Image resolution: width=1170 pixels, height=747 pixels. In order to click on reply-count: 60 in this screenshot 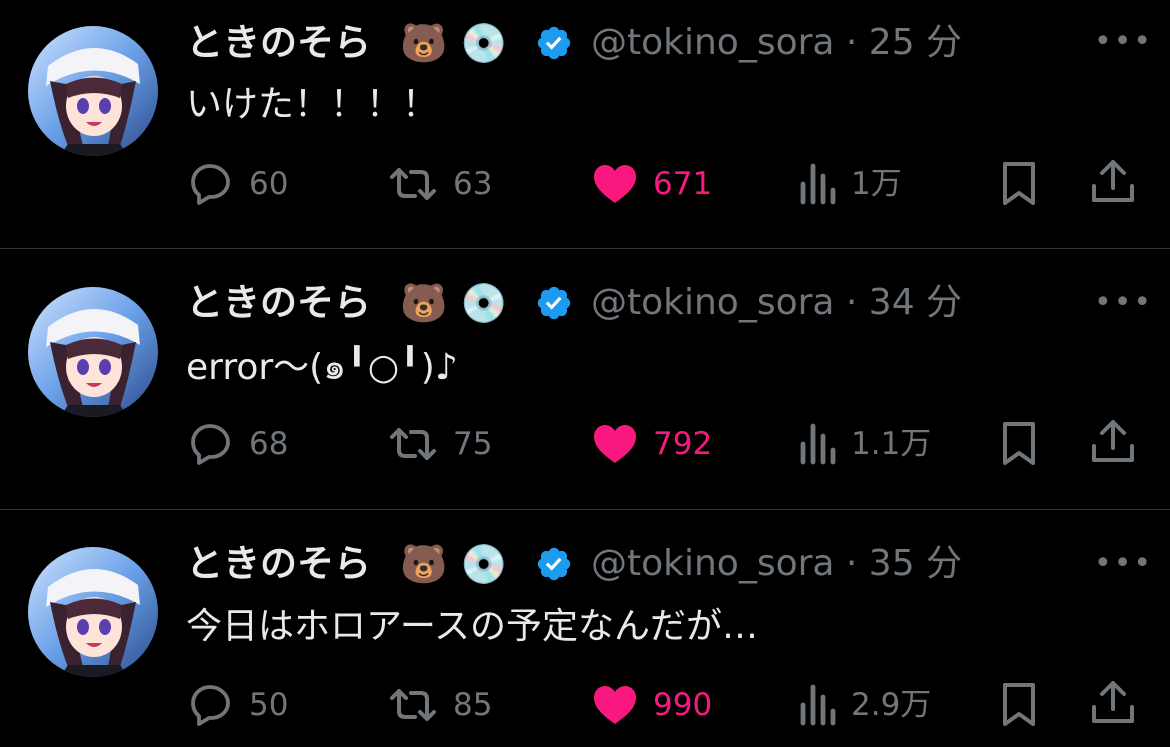, I will do `click(269, 184)`.